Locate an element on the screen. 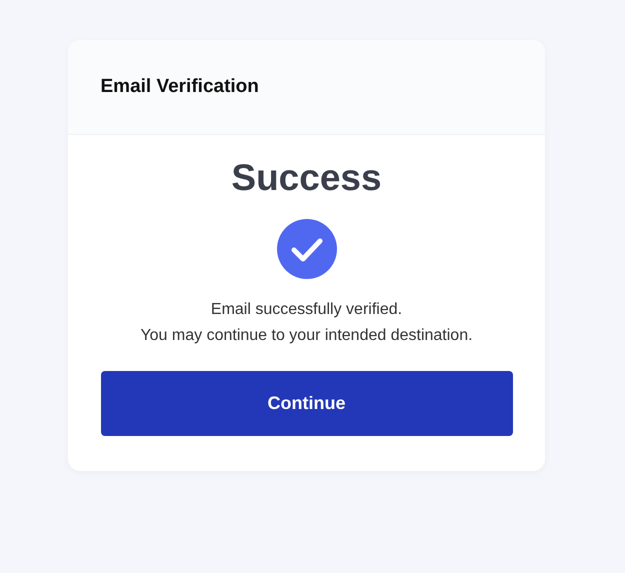  checkmark-icon is located at coordinates (306, 249).